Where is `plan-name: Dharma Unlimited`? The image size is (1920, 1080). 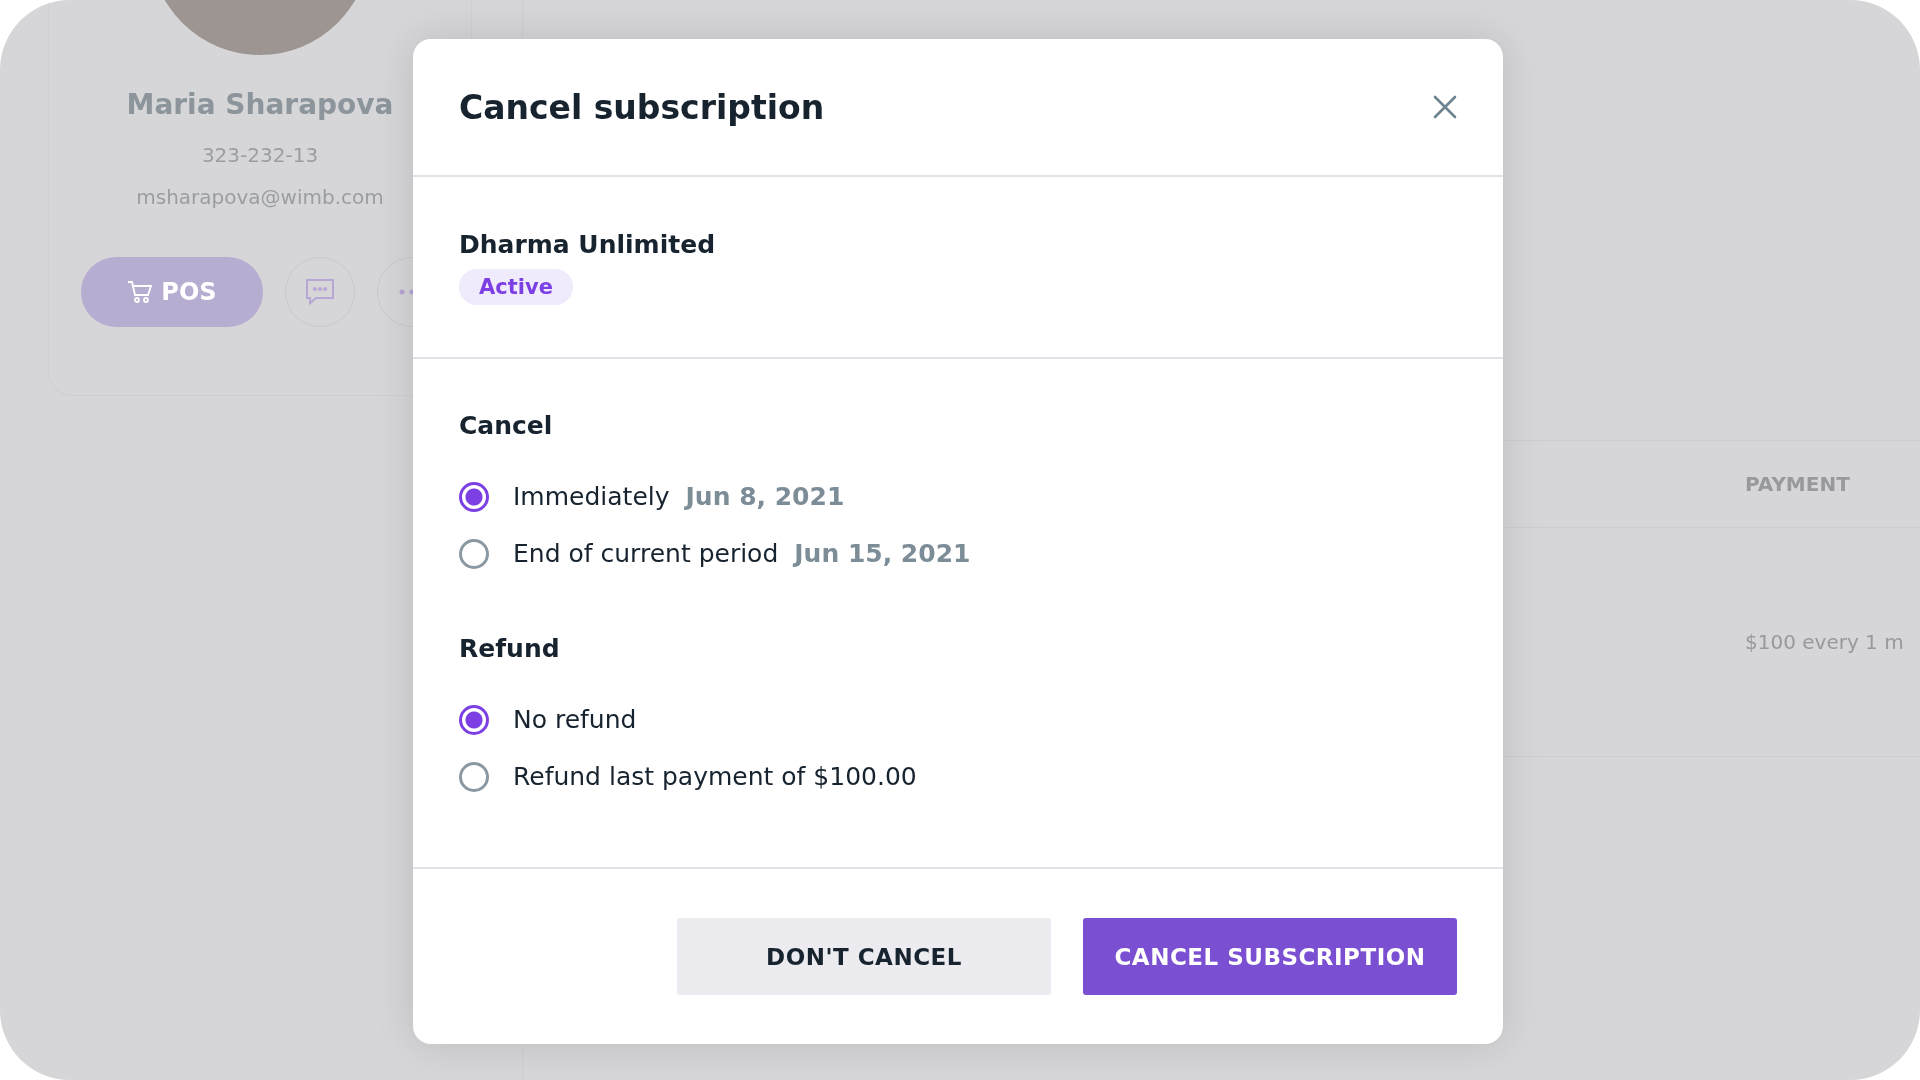 plan-name: Dharma Unlimited is located at coordinates (587, 244).